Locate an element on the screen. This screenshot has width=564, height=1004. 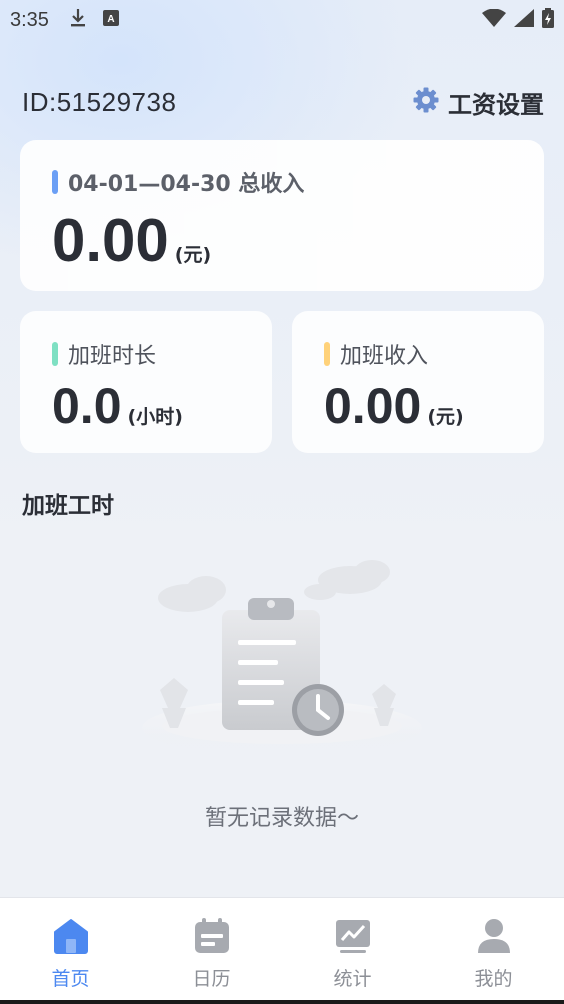
overtime-income-card: 加班收入 0.00 (元) is located at coordinates (418, 382).